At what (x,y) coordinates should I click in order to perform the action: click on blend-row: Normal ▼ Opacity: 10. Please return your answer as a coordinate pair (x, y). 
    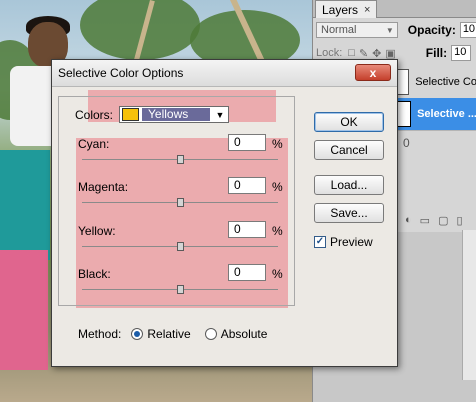
    Looking at the image, I should click on (396, 30).